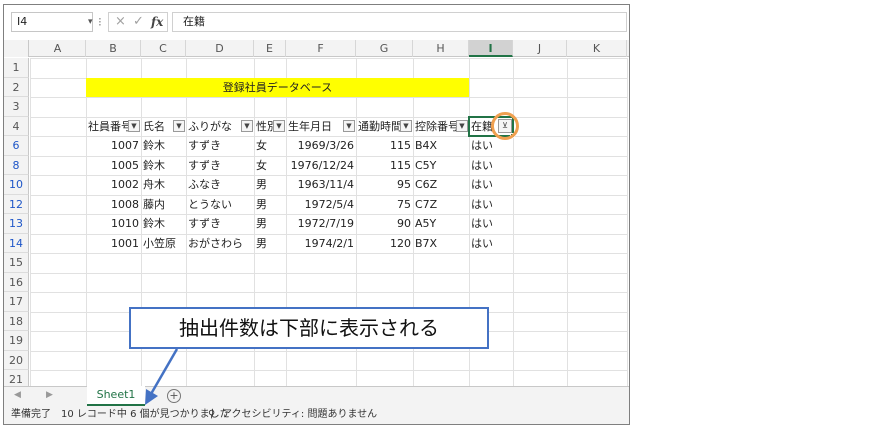 The image size is (889, 428). I want to click on table-cell: 1972/5/4, so click(321, 205).